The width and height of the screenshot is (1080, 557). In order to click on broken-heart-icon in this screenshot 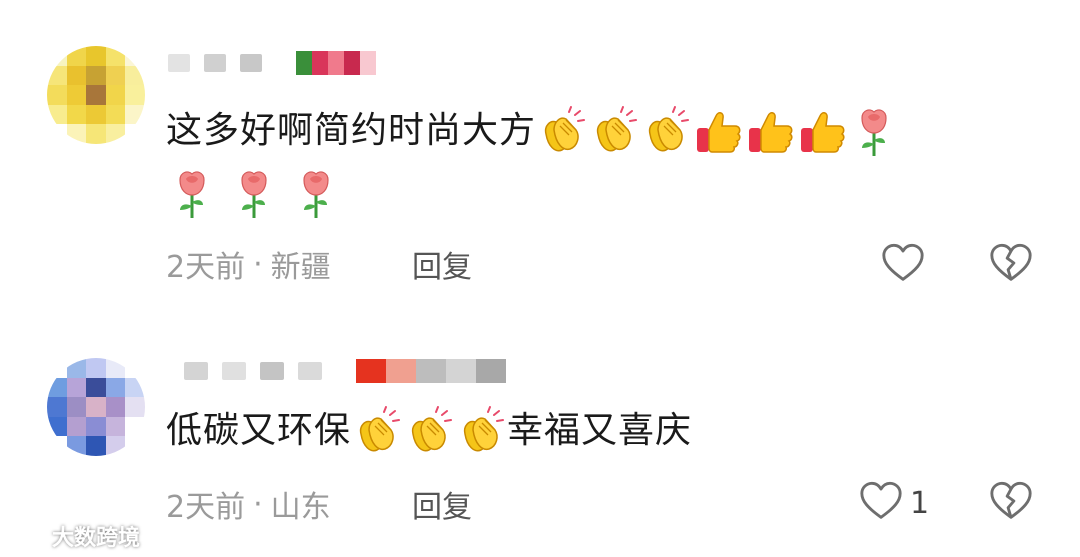, I will do `click(1011, 504)`.